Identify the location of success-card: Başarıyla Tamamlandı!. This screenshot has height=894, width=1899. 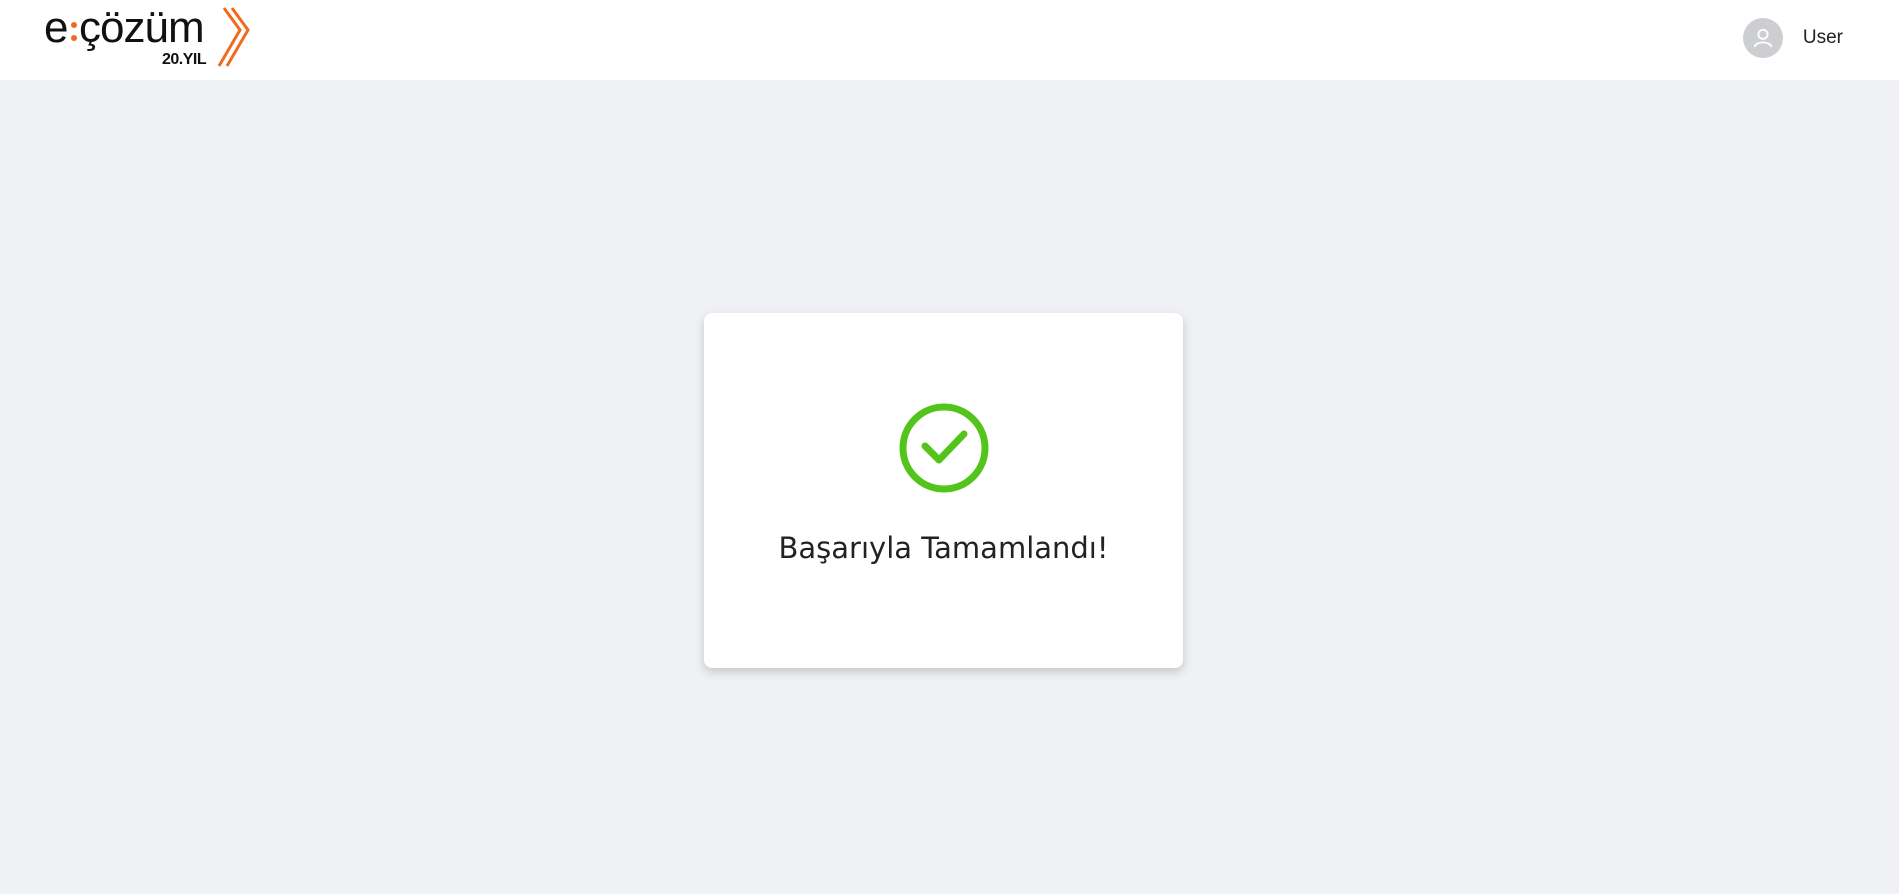
(943, 490).